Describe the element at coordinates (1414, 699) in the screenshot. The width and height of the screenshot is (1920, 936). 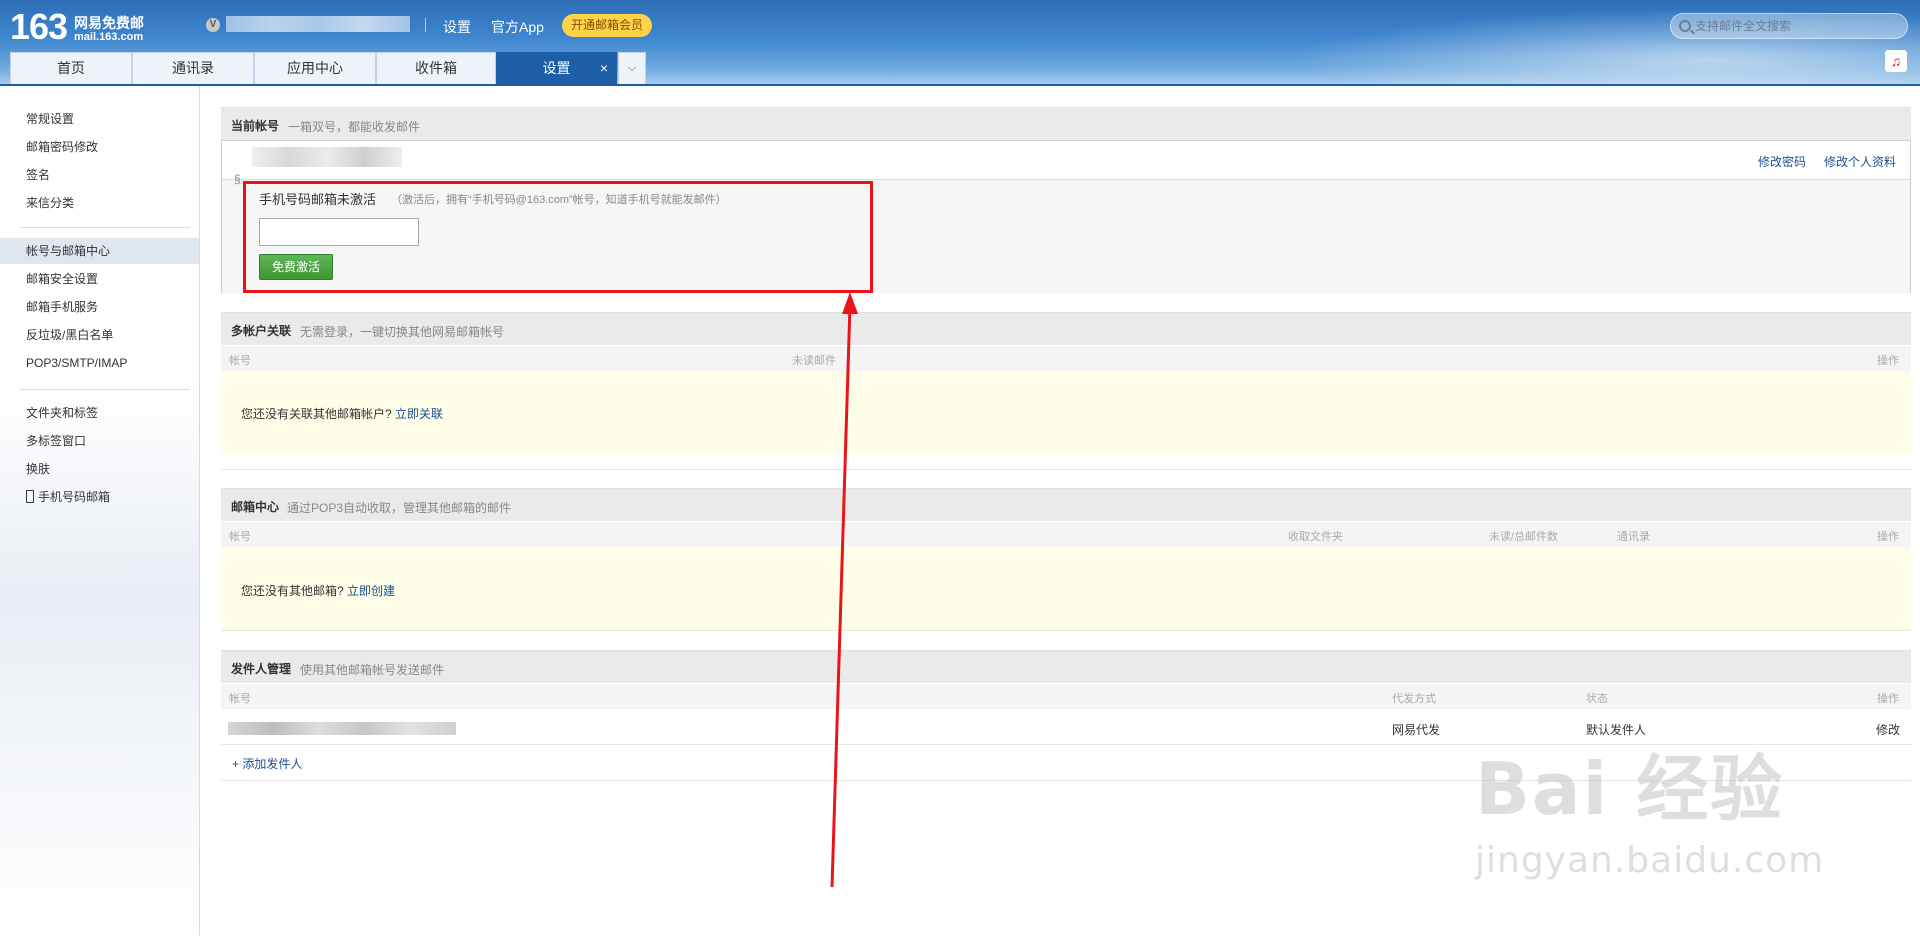
I see `col-method: 代发方式` at that location.